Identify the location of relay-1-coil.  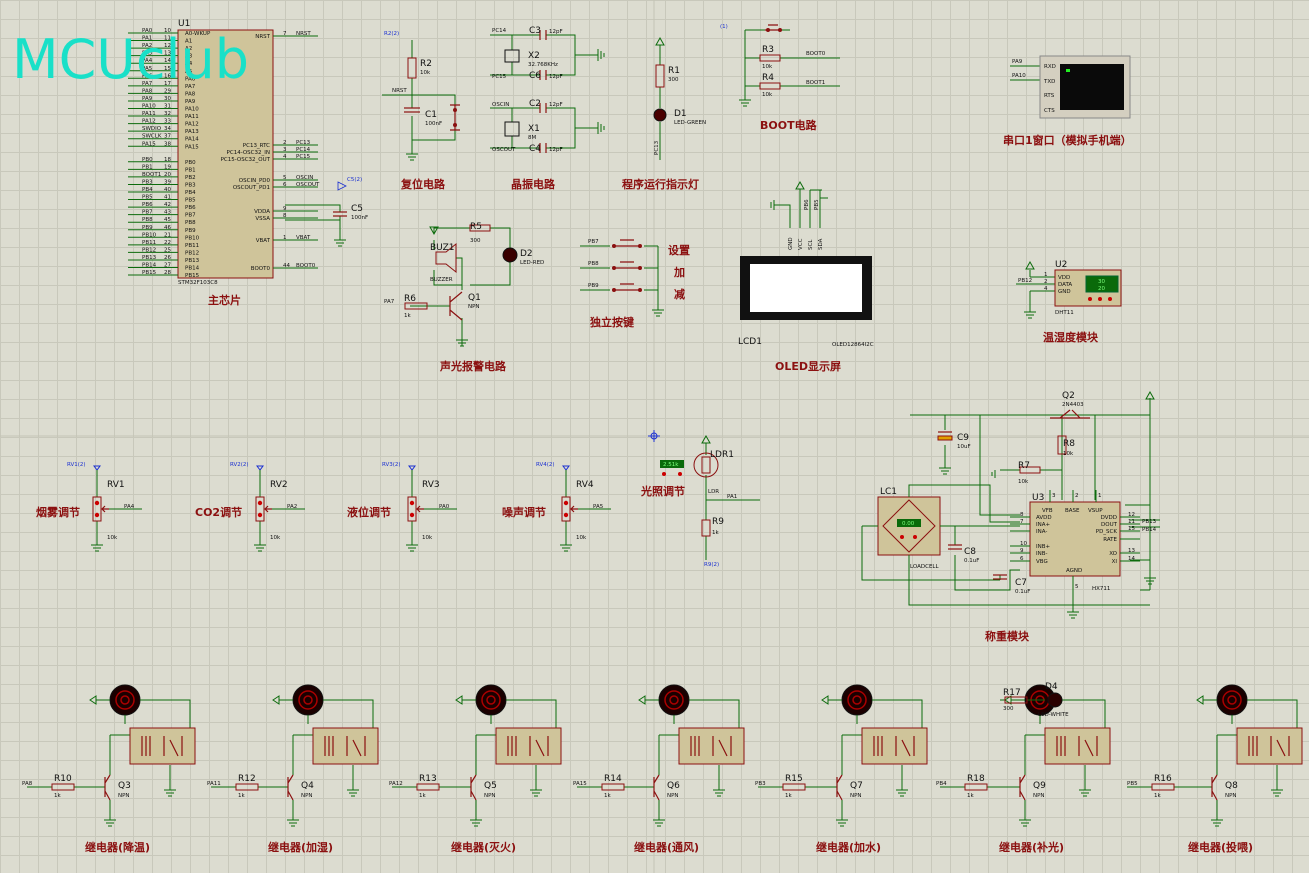
(345, 746).